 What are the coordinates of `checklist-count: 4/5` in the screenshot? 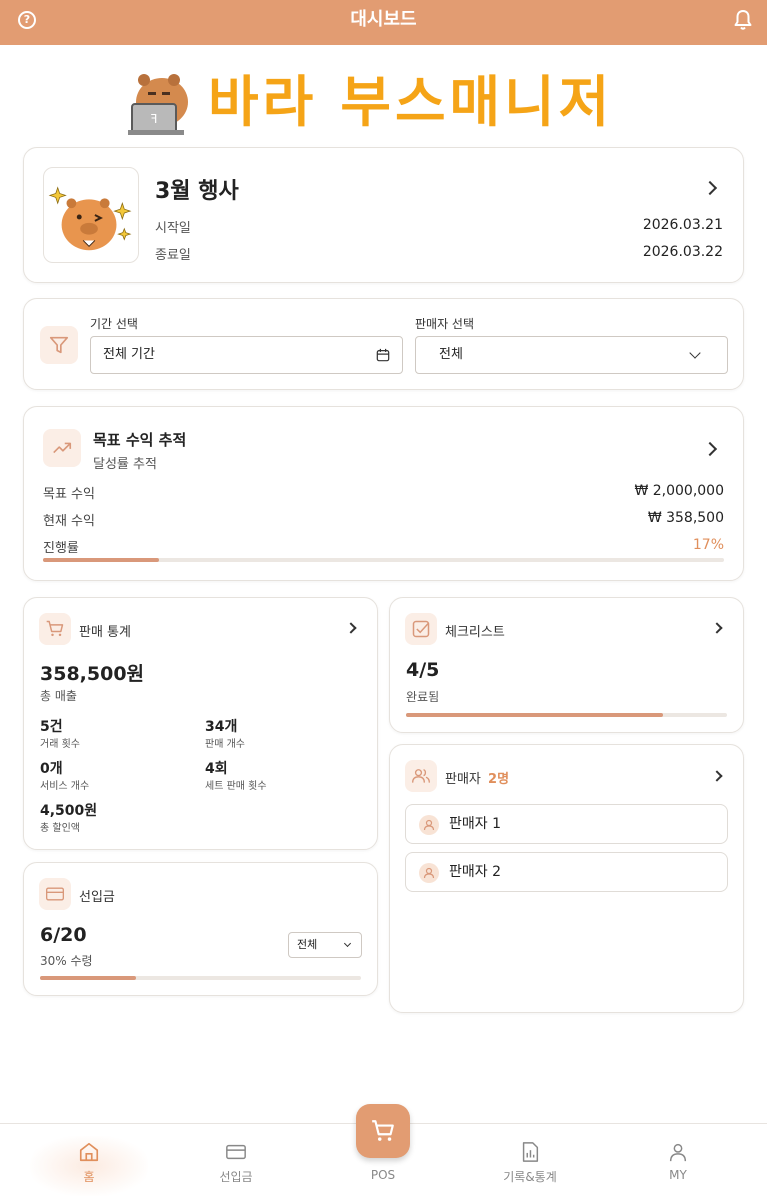 It's located at (423, 670).